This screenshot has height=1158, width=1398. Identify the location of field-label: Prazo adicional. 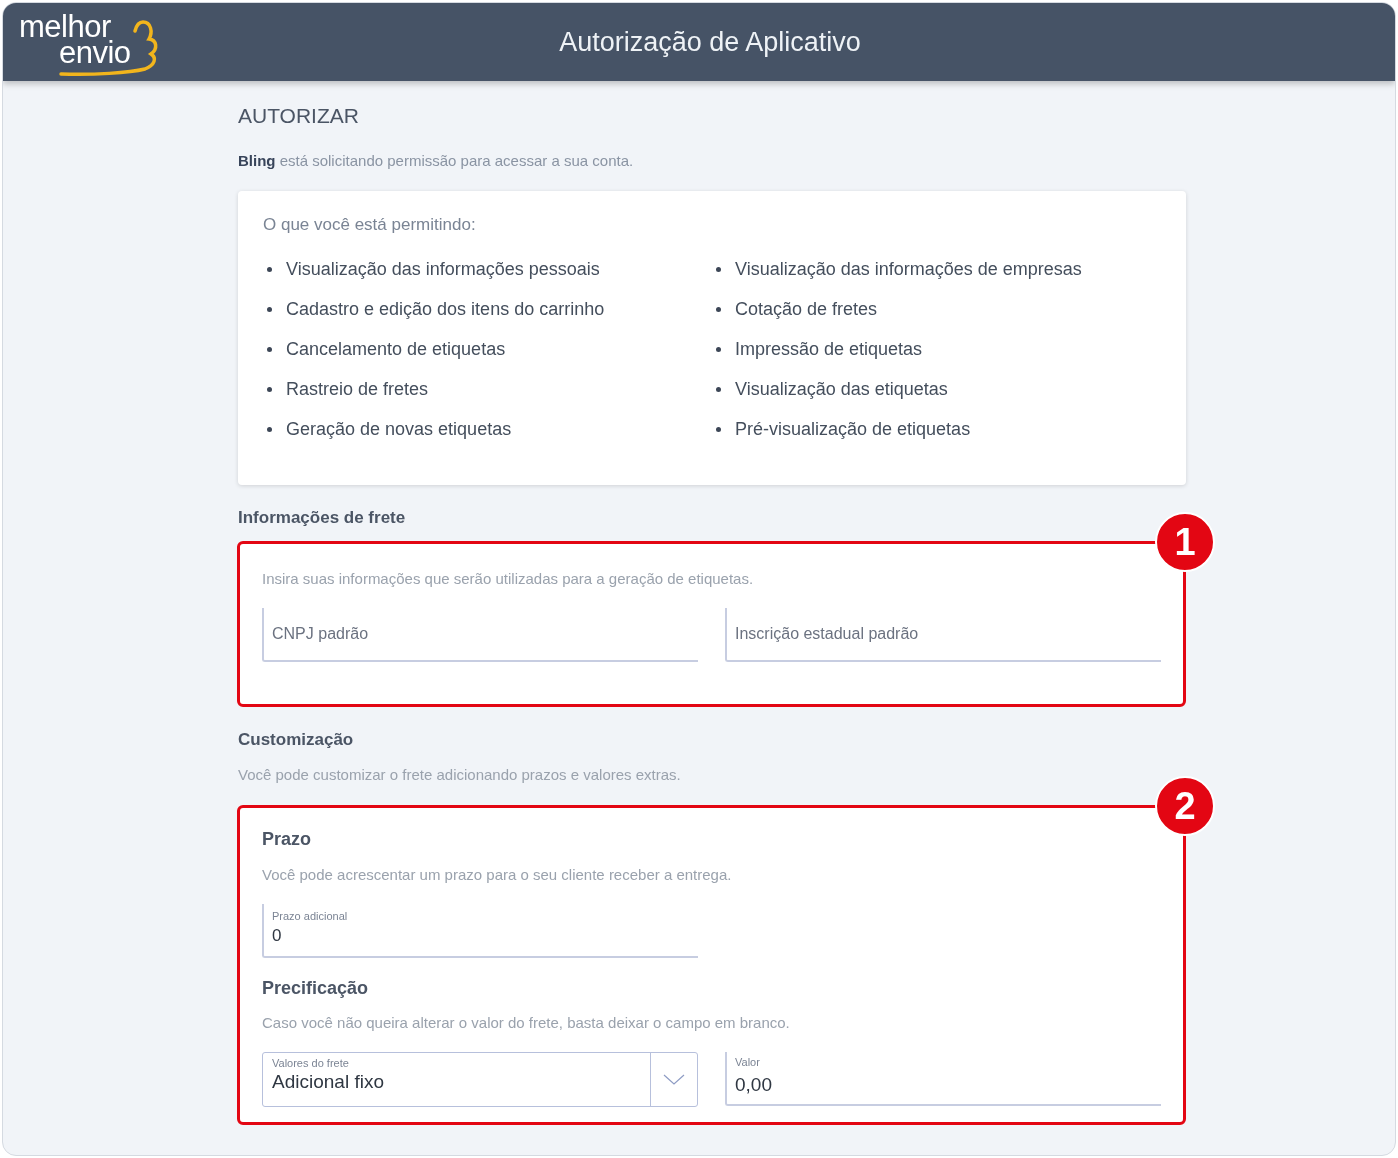
(310, 916).